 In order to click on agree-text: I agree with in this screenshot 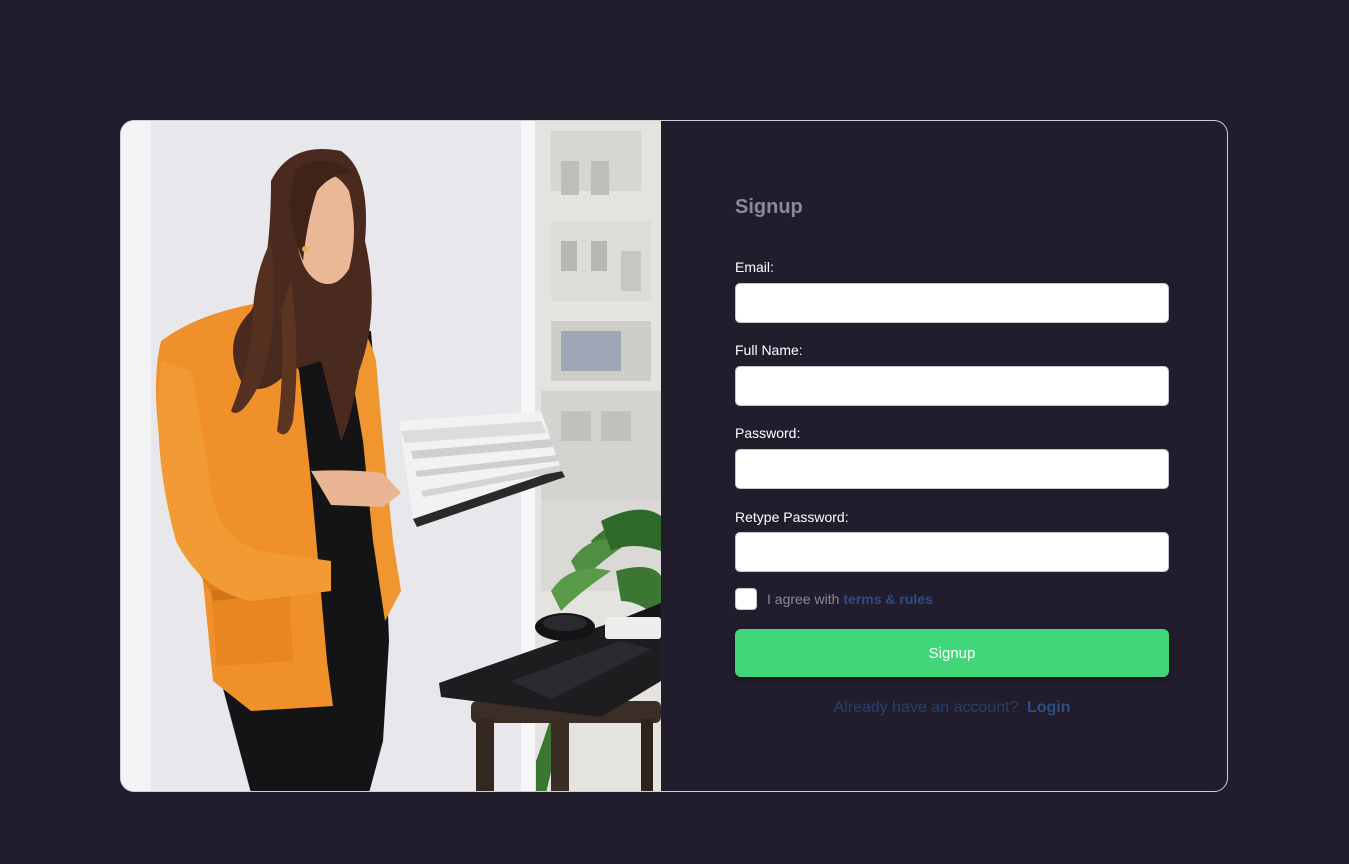, I will do `click(803, 599)`.